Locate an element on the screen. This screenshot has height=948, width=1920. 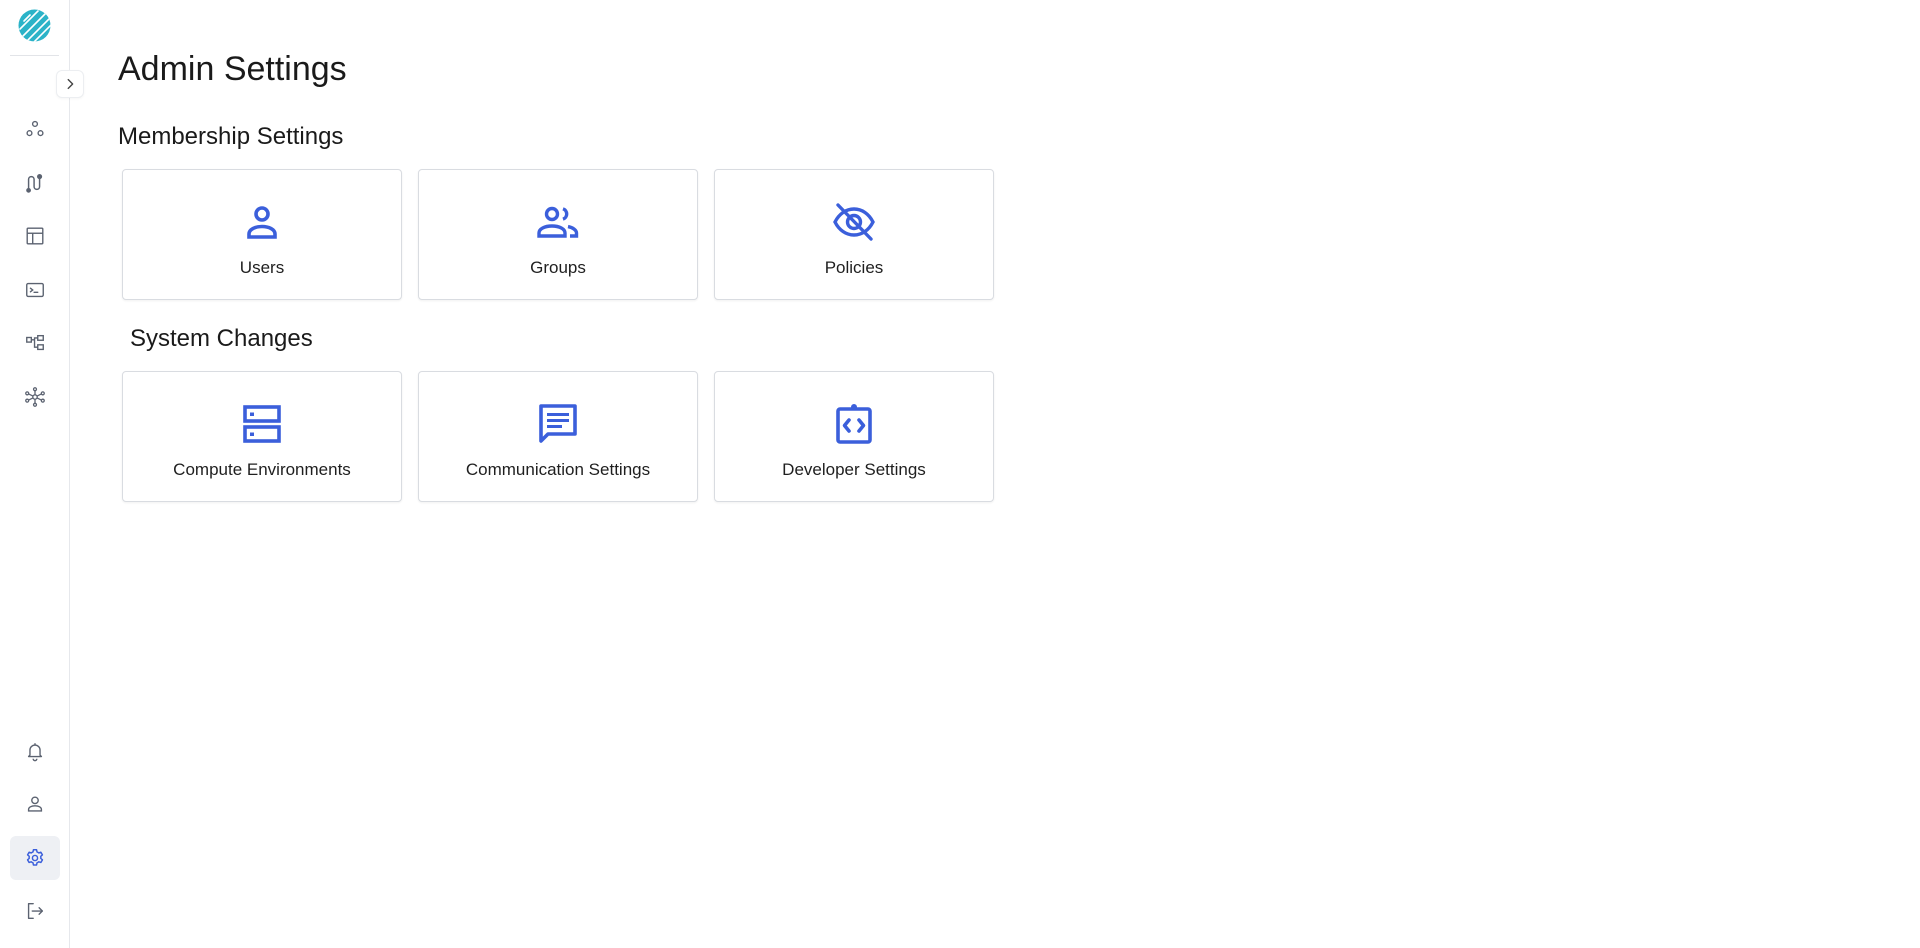
terminal-icon is located at coordinates (35, 290).